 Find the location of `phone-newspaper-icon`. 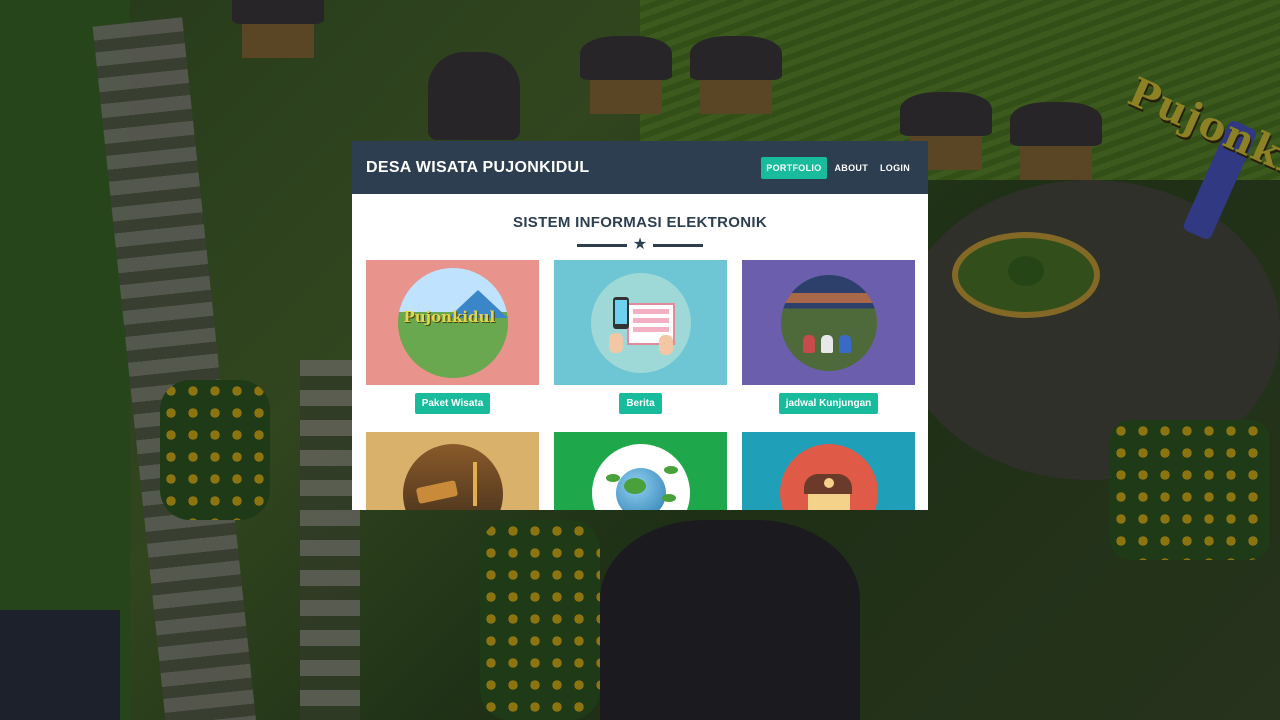

phone-newspaper-icon is located at coordinates (640, 322).